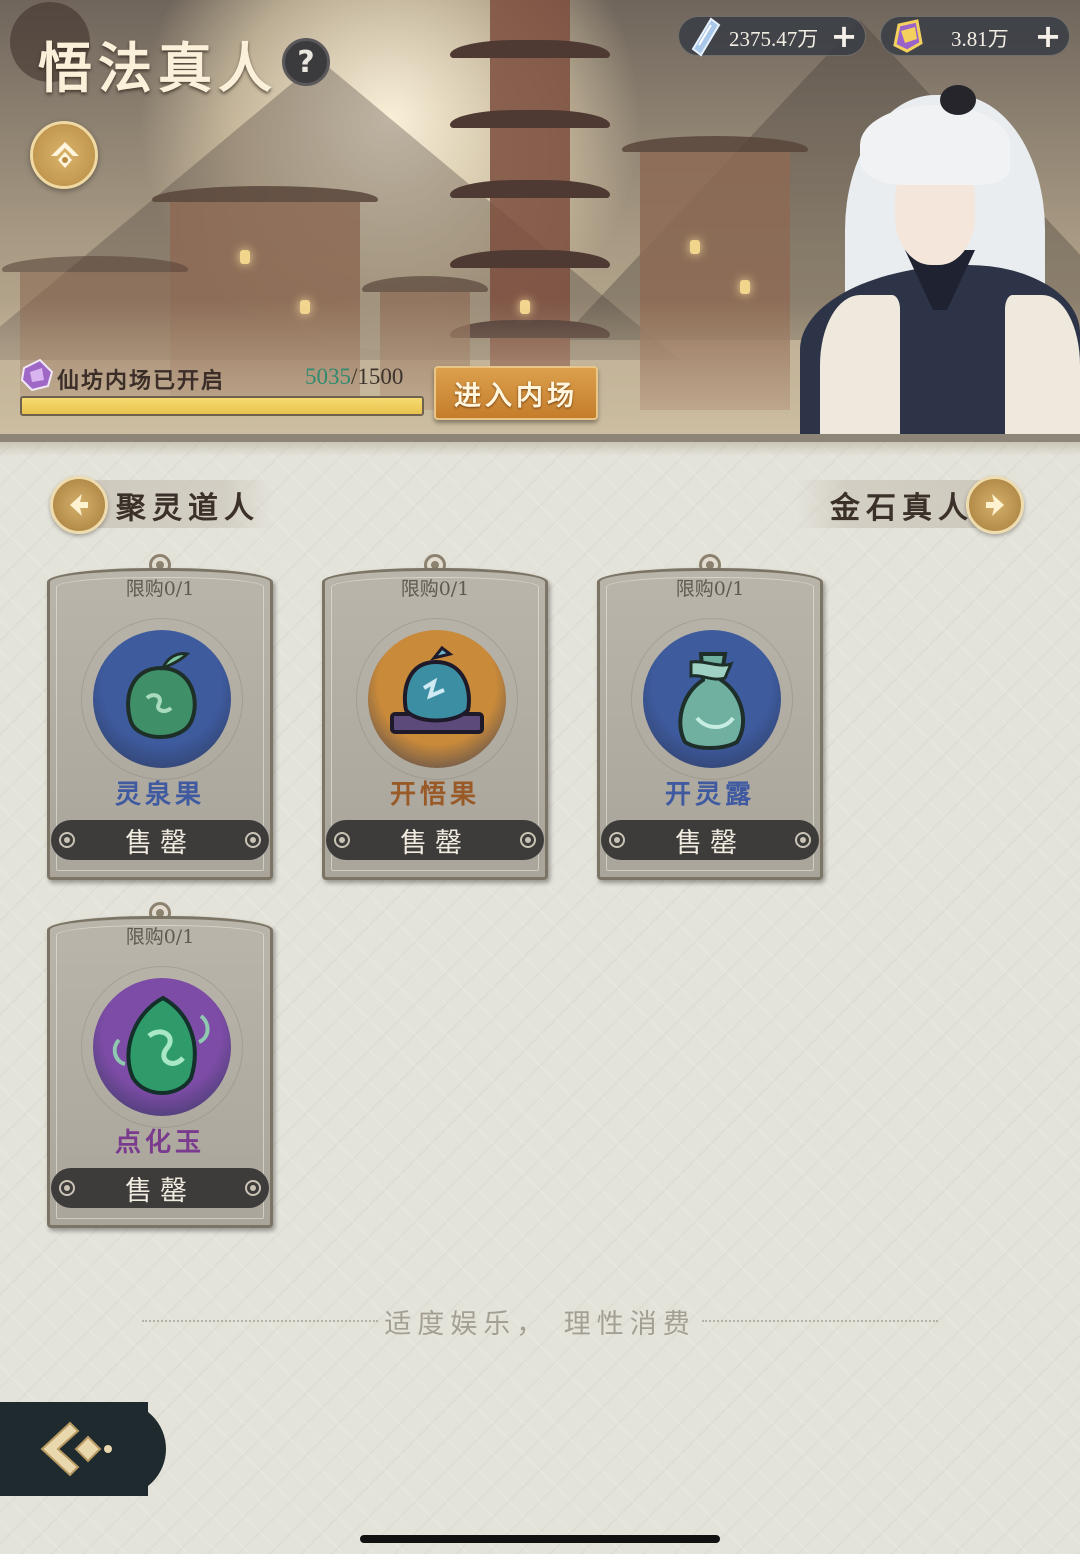  I want to click on health-slogan: 适度娱乐， 理性消费, so click(540, 1324).